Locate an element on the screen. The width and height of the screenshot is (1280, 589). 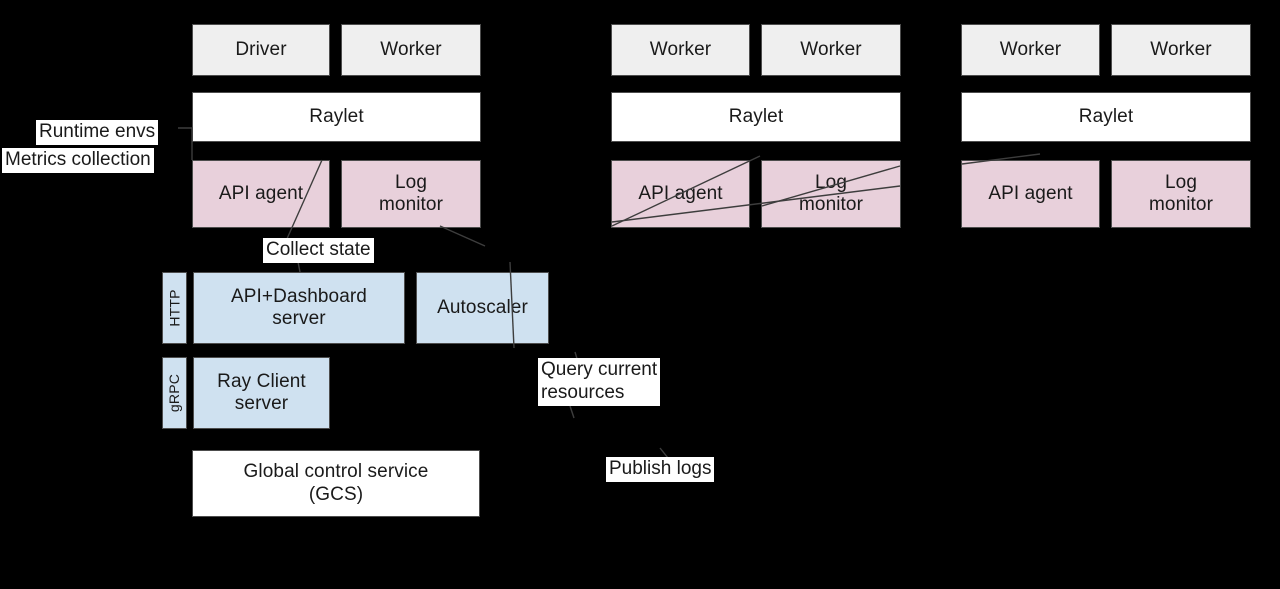
worker-node-2-api-agent-label: API agent is located at coordinates (1030, 193).